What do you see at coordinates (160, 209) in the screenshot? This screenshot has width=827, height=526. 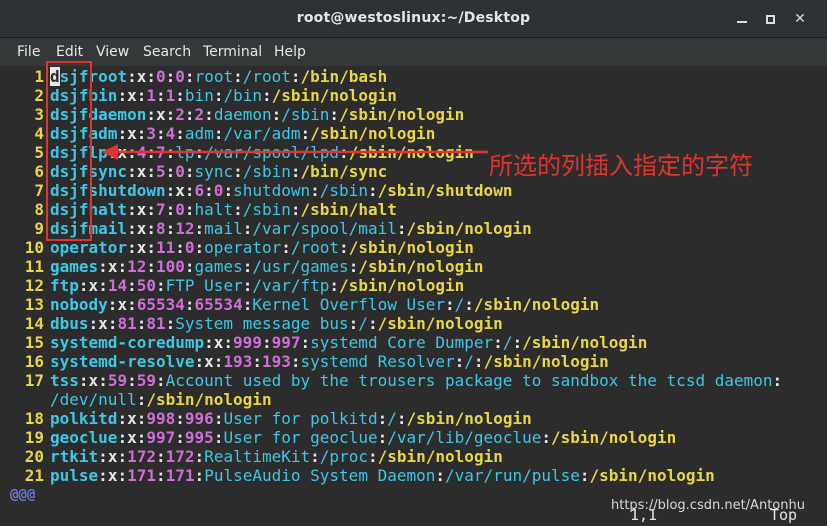 I see `uid: 7` at bounding box center [160, 209].